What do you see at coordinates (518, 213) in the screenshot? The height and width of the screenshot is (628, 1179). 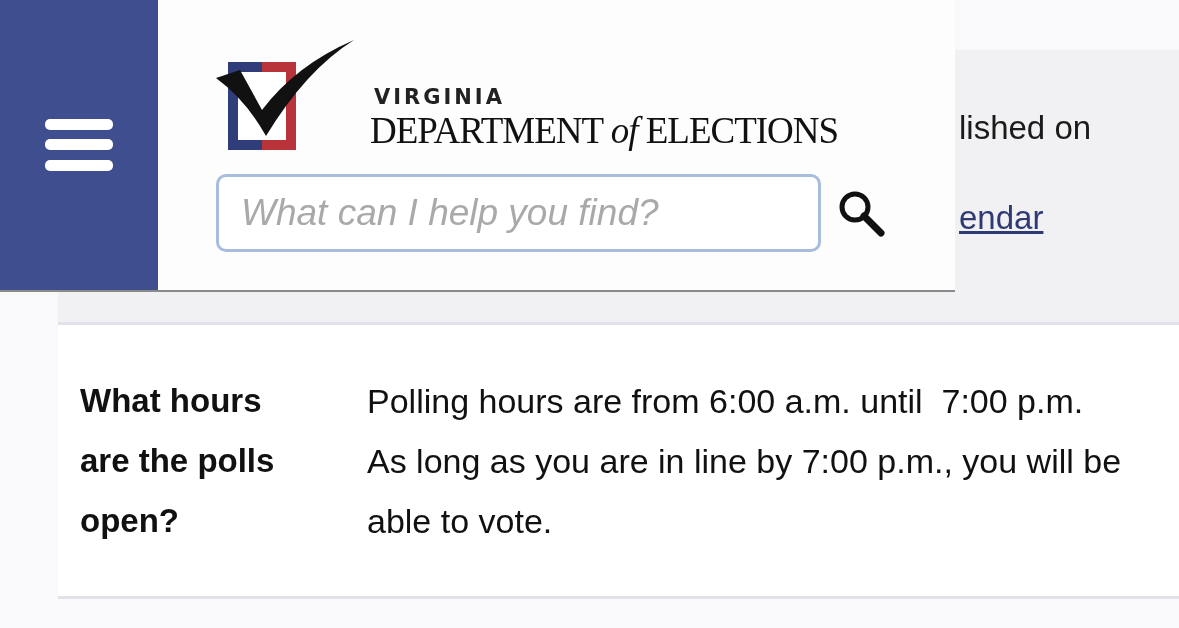 I see `search-field: What can I help you find?` at bounding box center [518, 213].